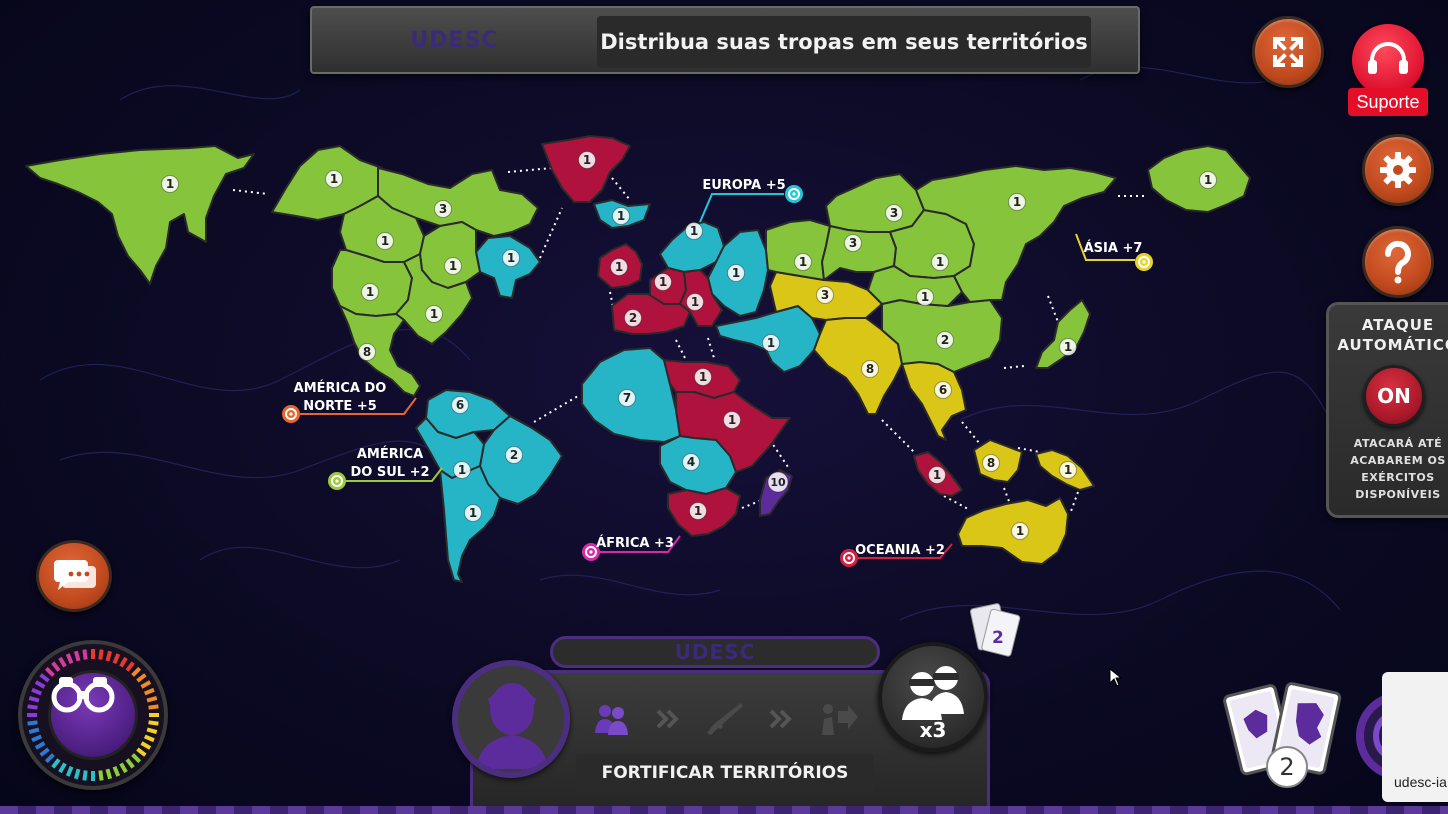  Describe the element at coordinates (694, 231) in the screenshot. I see `troop-marker-suecia: 1` at that location.